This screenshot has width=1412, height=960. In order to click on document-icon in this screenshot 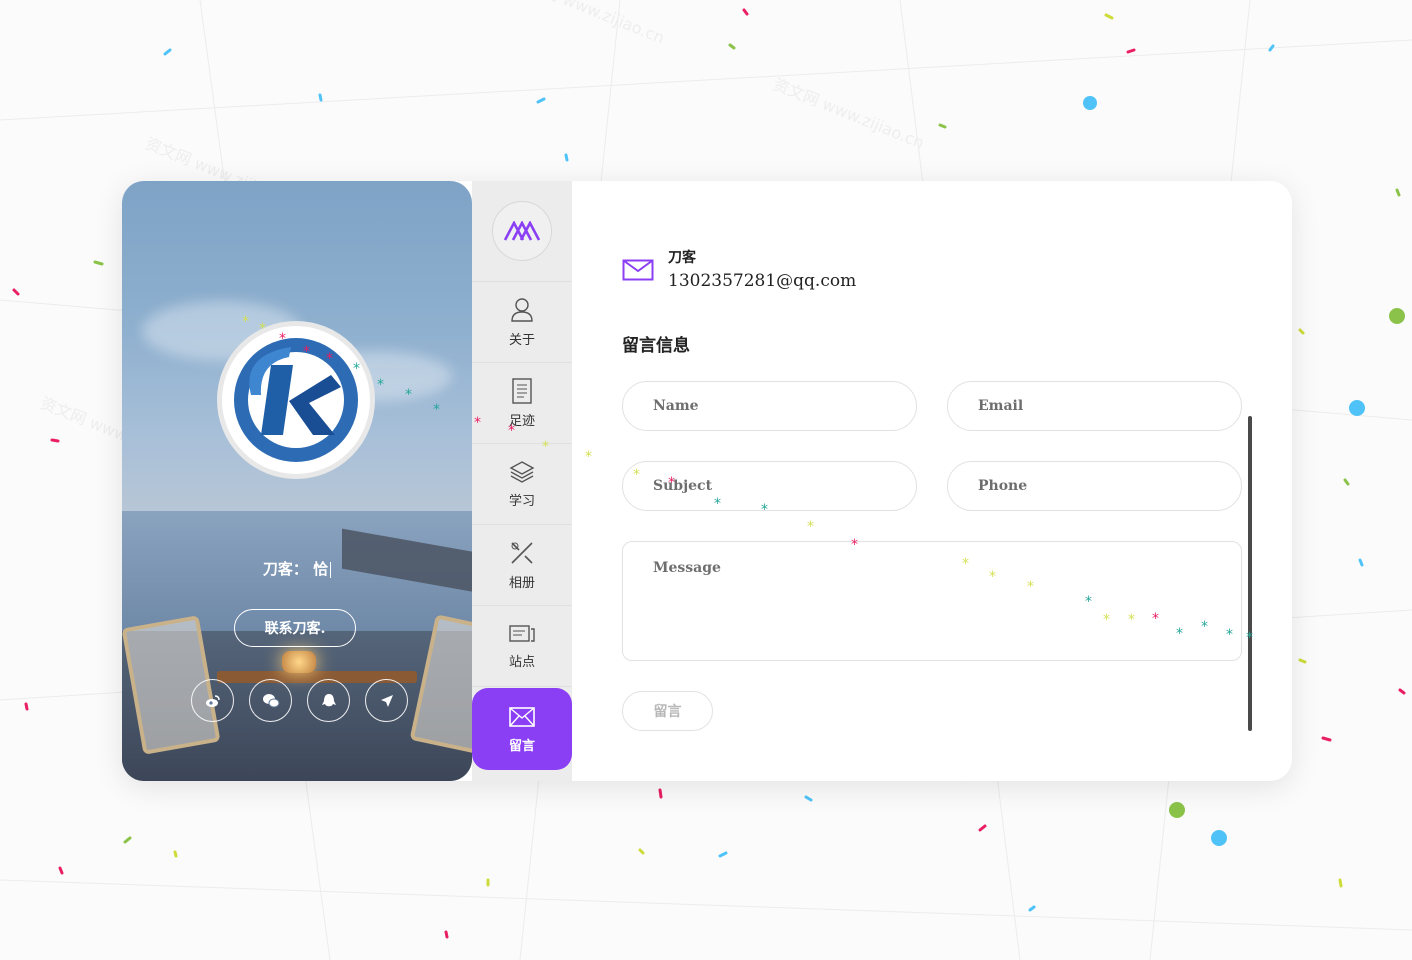, I will do `click(522, 390)`.